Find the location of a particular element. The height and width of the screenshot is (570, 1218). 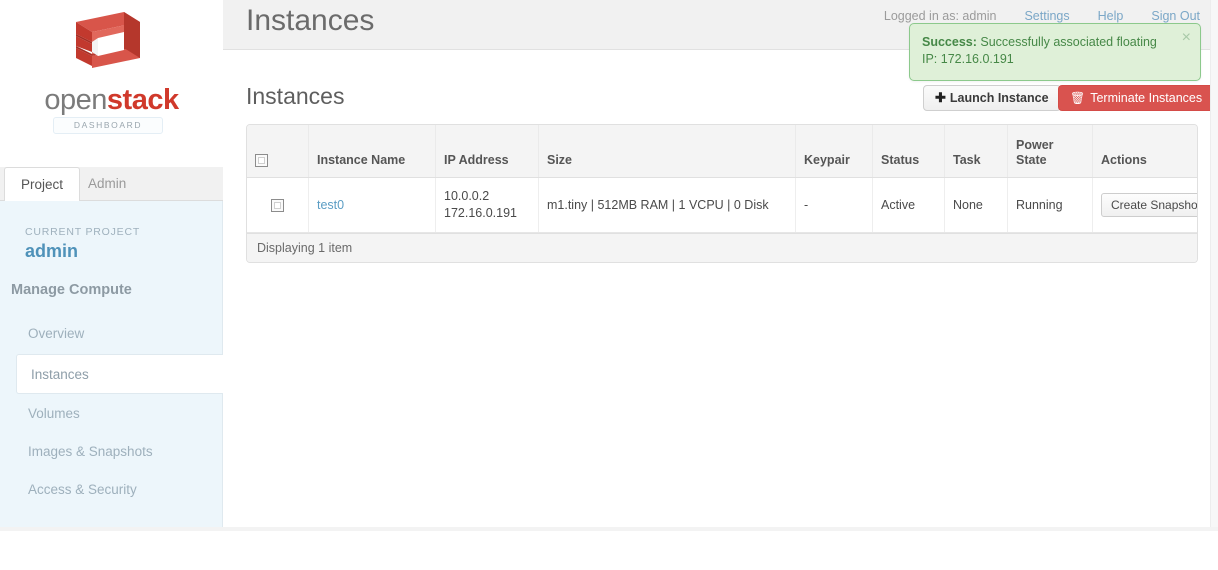

brand-wordmark: openstack is located at coordinates (111, 100).